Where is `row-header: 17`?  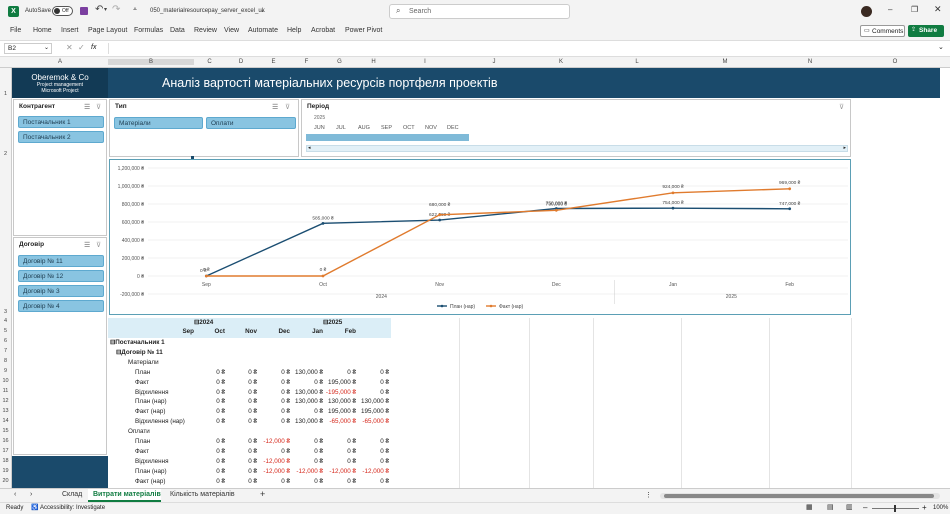
row-header: 17 is located at coordinates (5, 451).